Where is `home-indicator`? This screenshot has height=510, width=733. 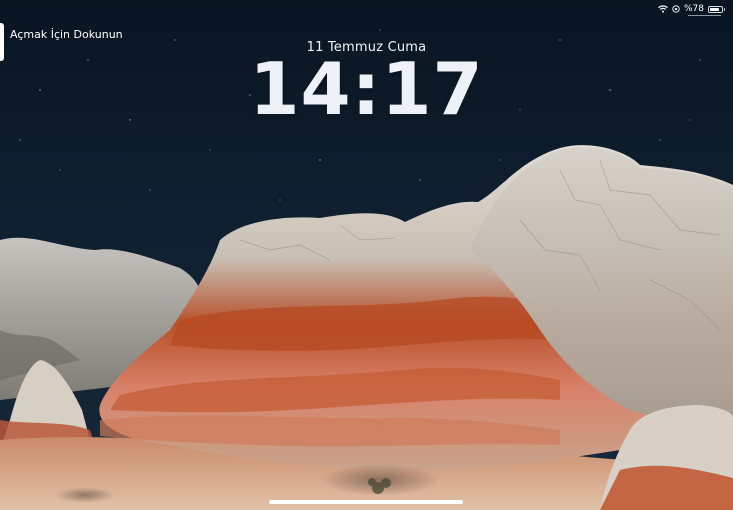 home-indicator is located at coordinates (366, 502).